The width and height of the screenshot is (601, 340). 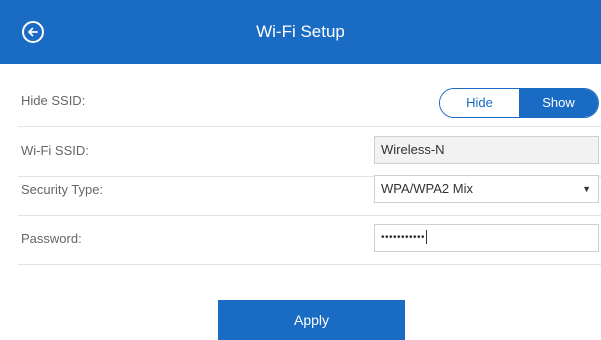 What do you see at coordinates (53, 100) in the screenshot?
I see `hide-ssid-label: Hide SSID:` at bounding box center [53, 100].